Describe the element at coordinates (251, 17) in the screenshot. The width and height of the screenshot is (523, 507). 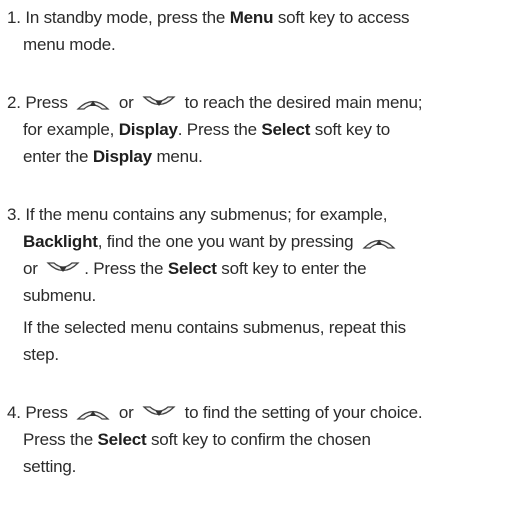
I see `key-label-menu: Menu` at that location.